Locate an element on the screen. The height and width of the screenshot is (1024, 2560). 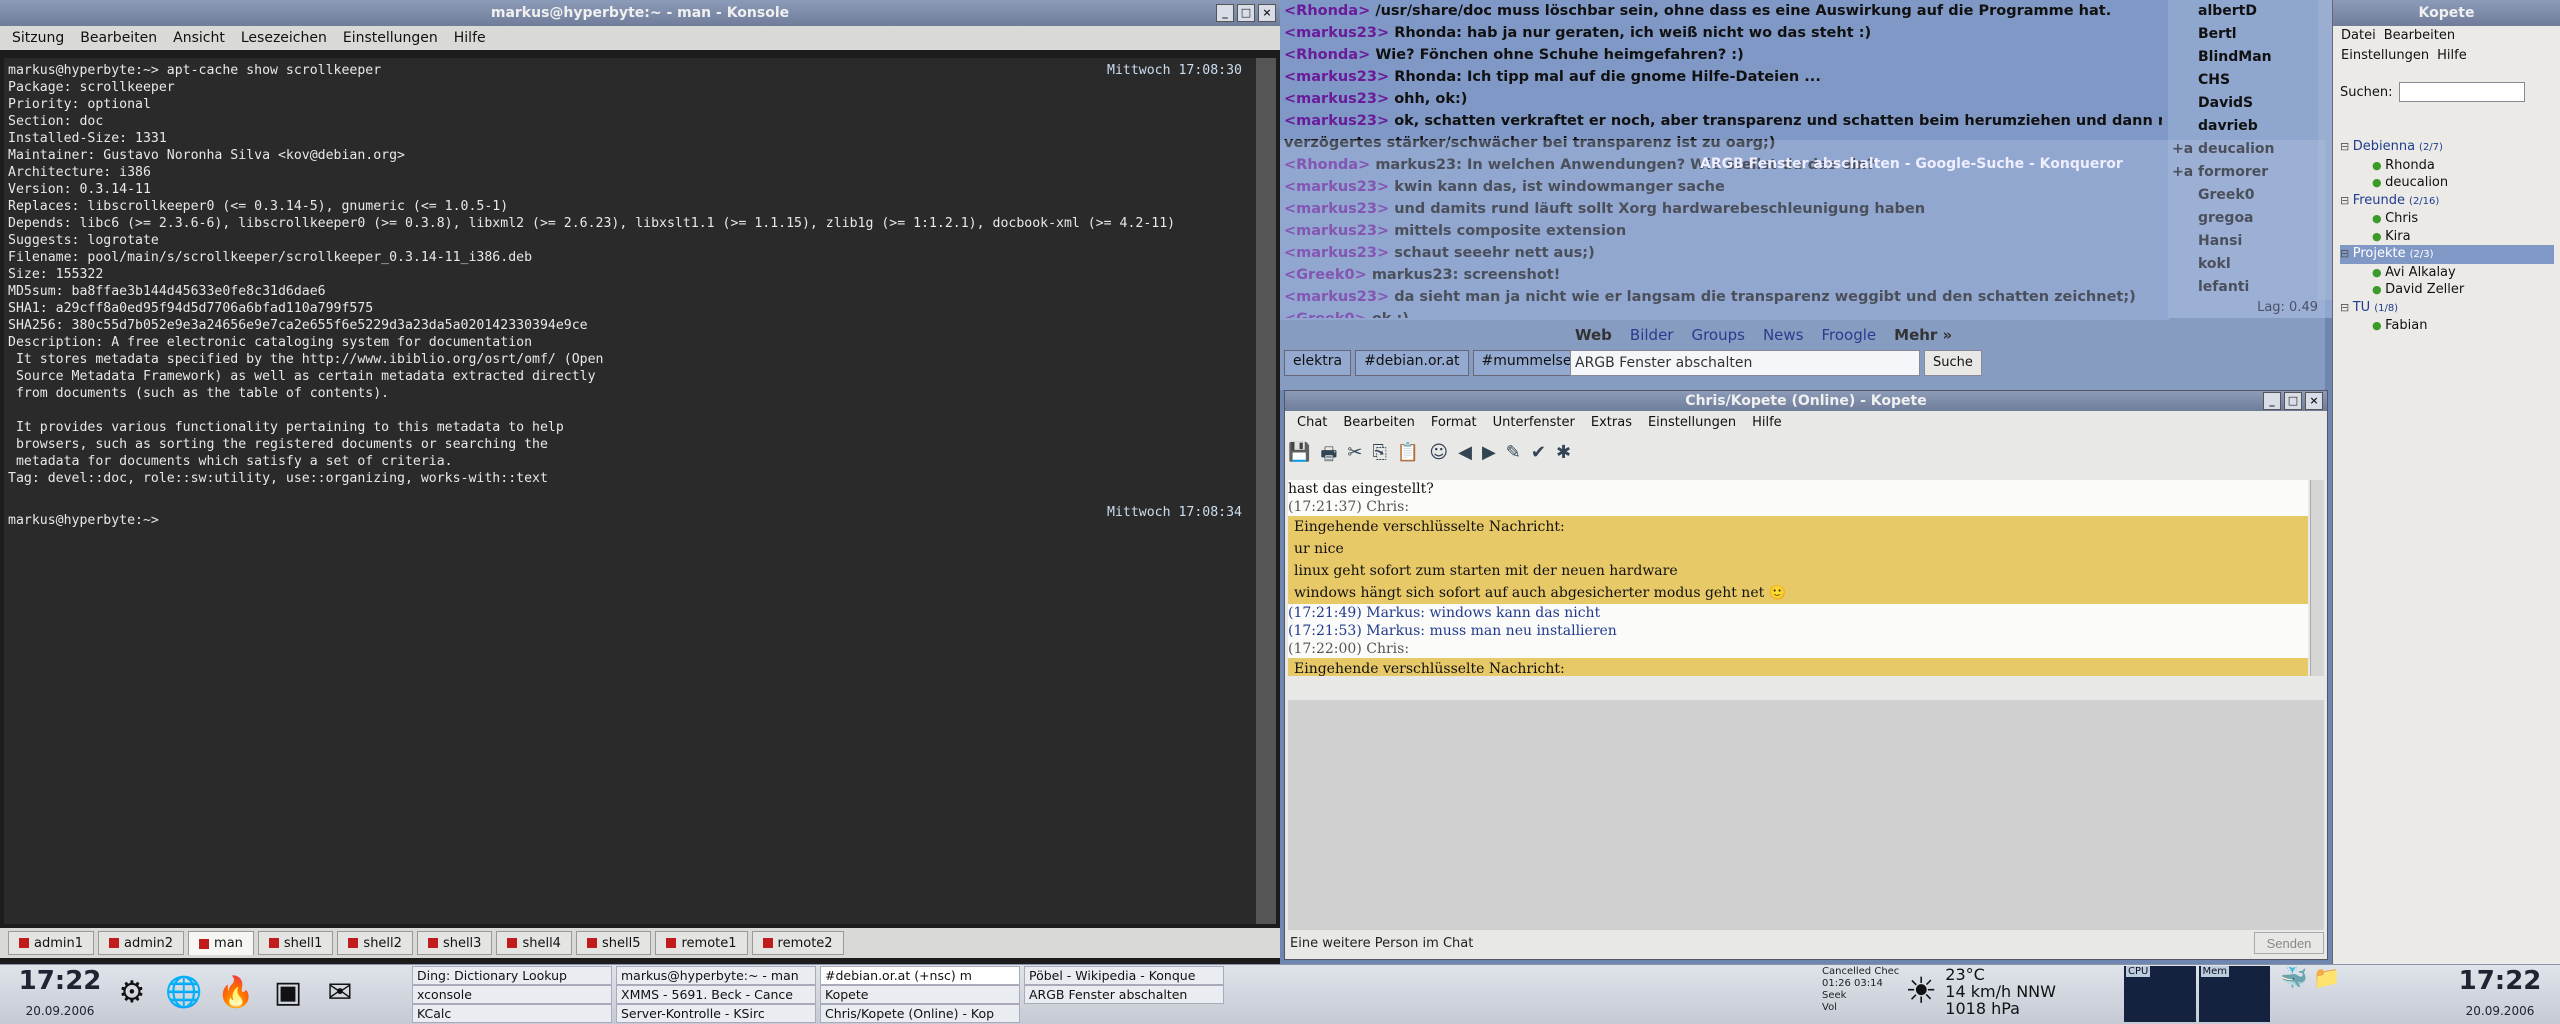
konqueror-tray-icon: 🐳 is located at coordinates (2293, 978).